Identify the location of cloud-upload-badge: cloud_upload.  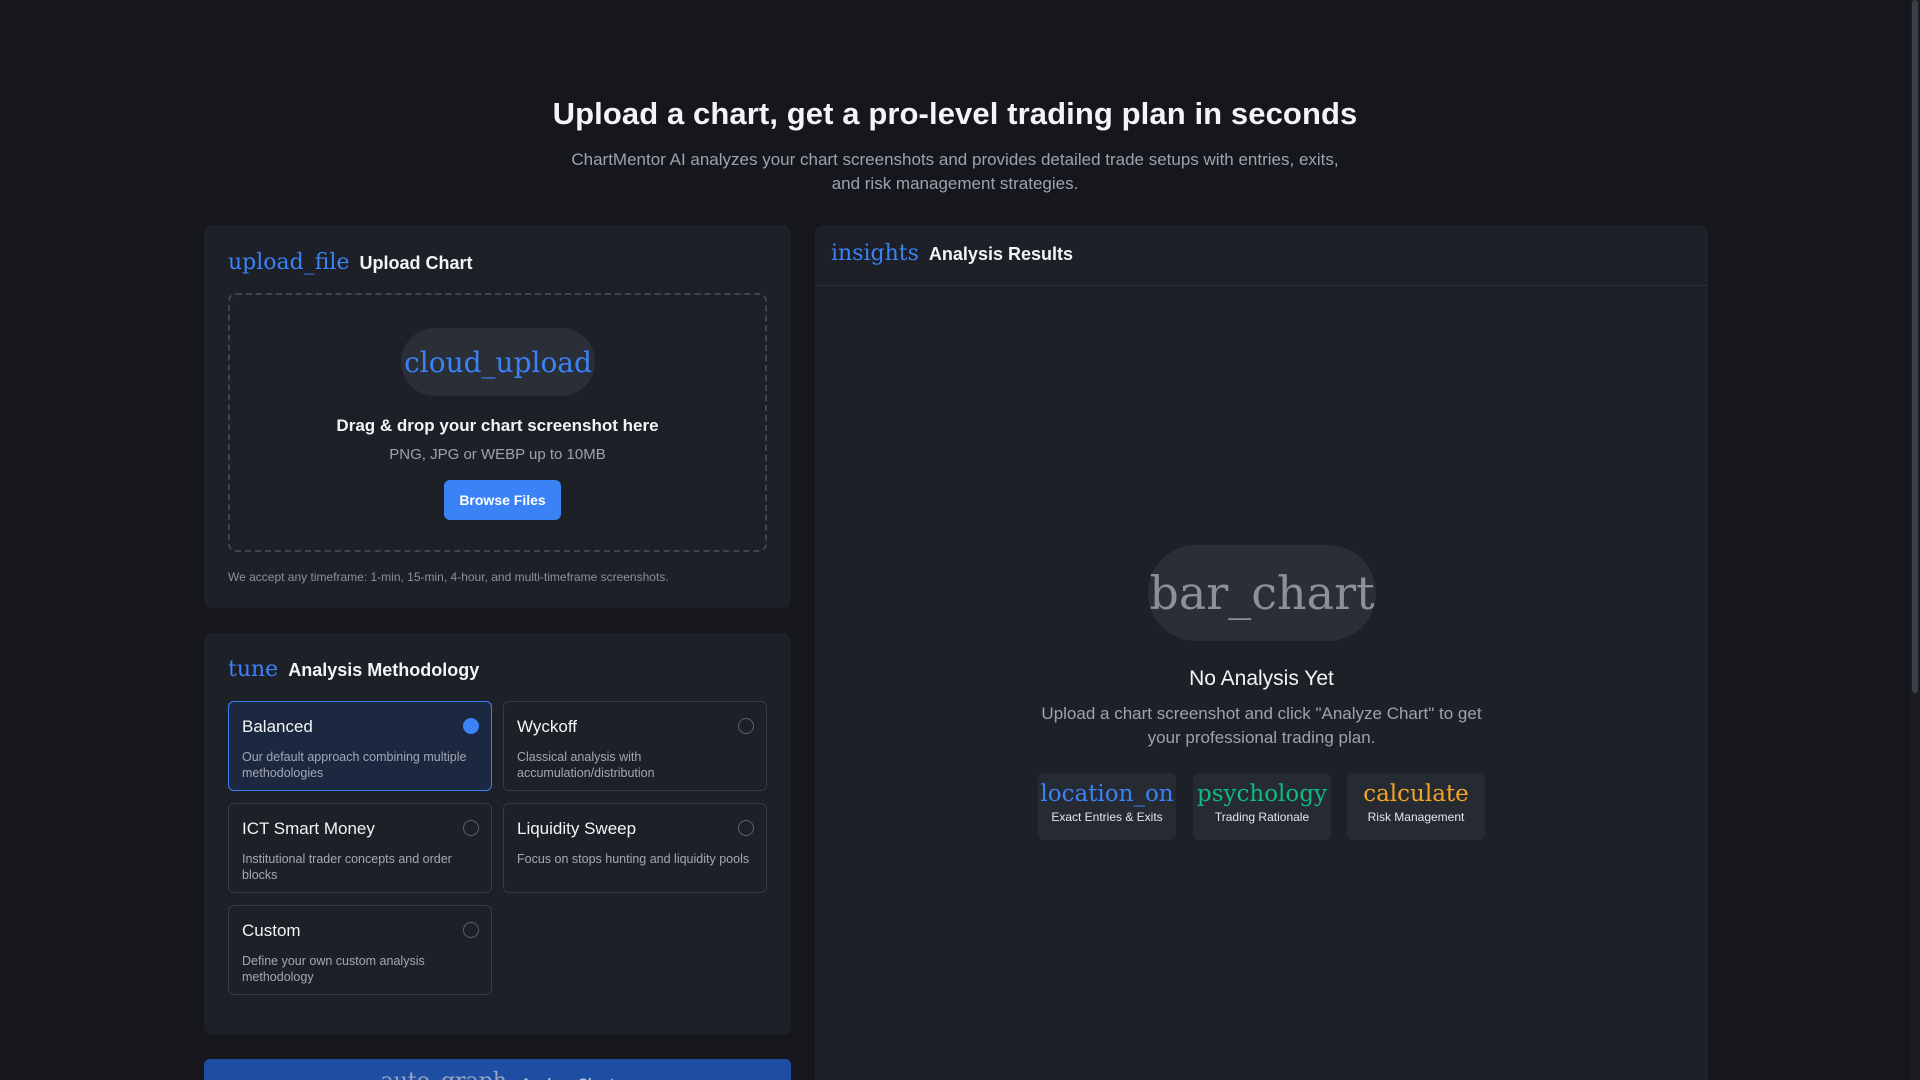
(498, 362).